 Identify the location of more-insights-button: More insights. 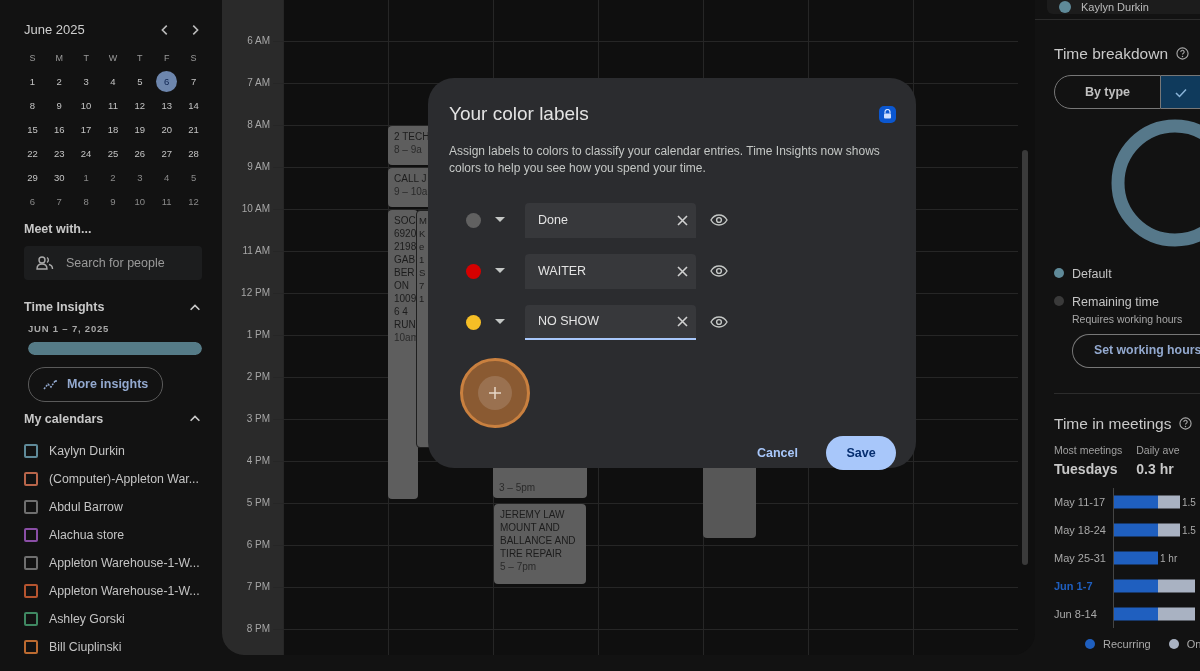
(96, 384).